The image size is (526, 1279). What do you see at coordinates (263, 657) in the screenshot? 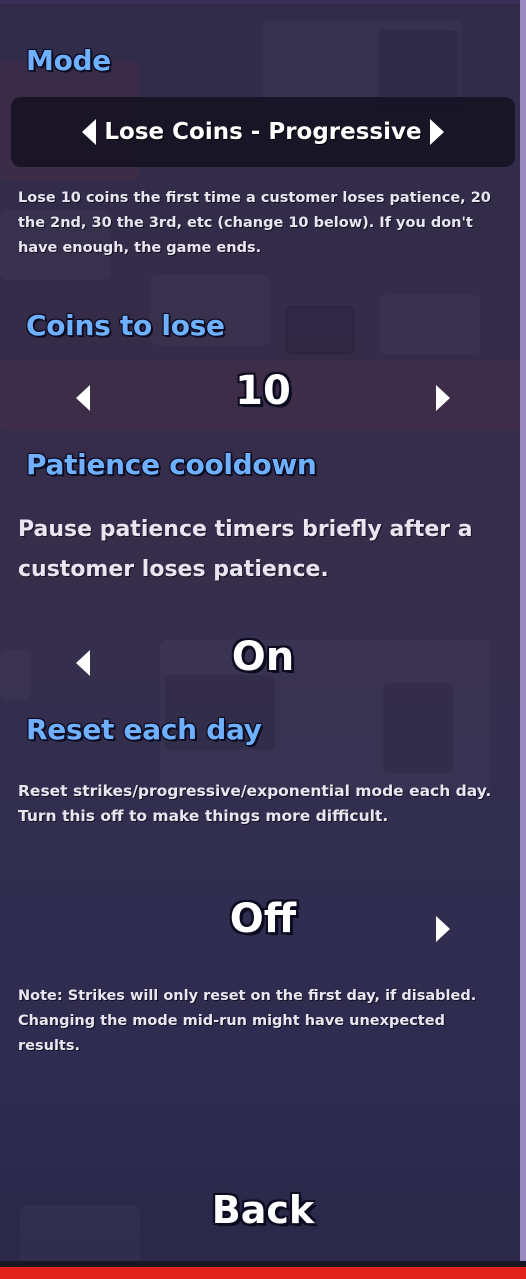
I see `patience-cooldown-value: On` at bounding box center [263, 657].